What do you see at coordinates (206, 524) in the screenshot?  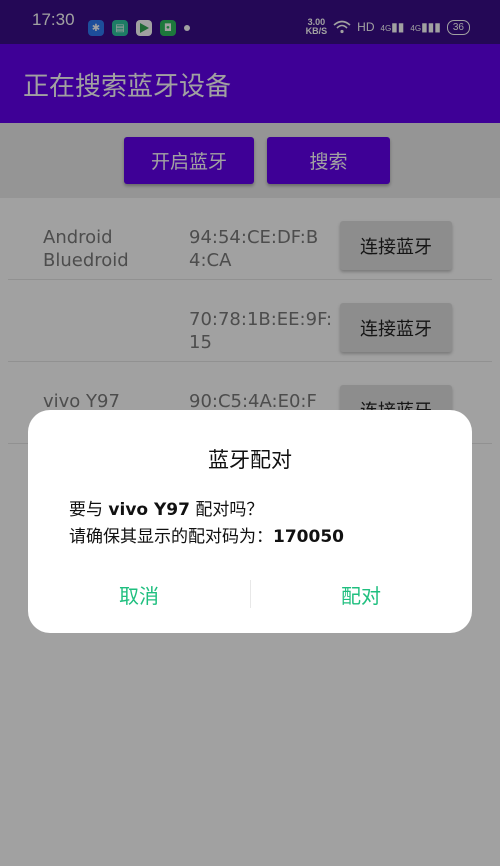 I see `dialog-message: 要与 vivo Y97 配对吗？ 请确保其显示的配对码为：170050` at bounding box center [206, 524].